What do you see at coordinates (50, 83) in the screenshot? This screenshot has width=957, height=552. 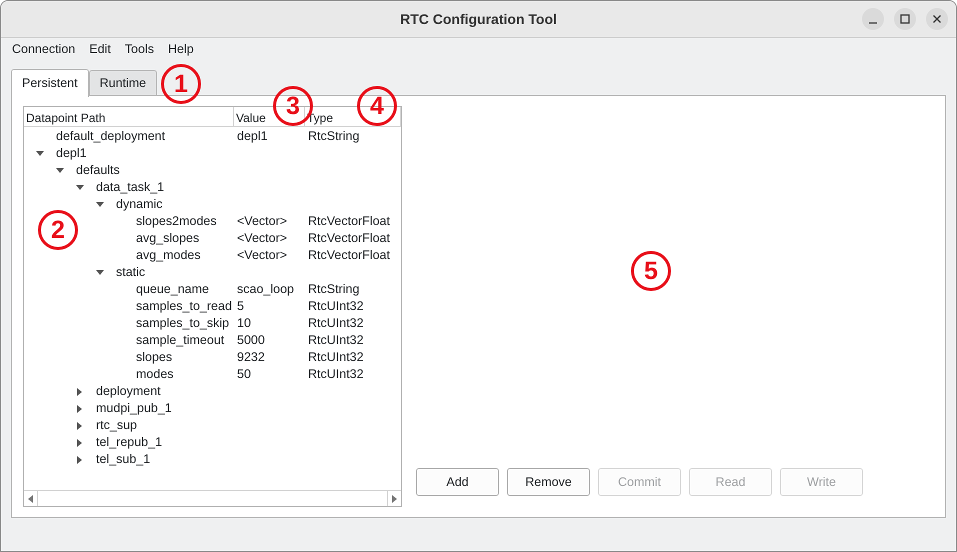 I see `tab: Persistent` at bounding box center [50, 83].